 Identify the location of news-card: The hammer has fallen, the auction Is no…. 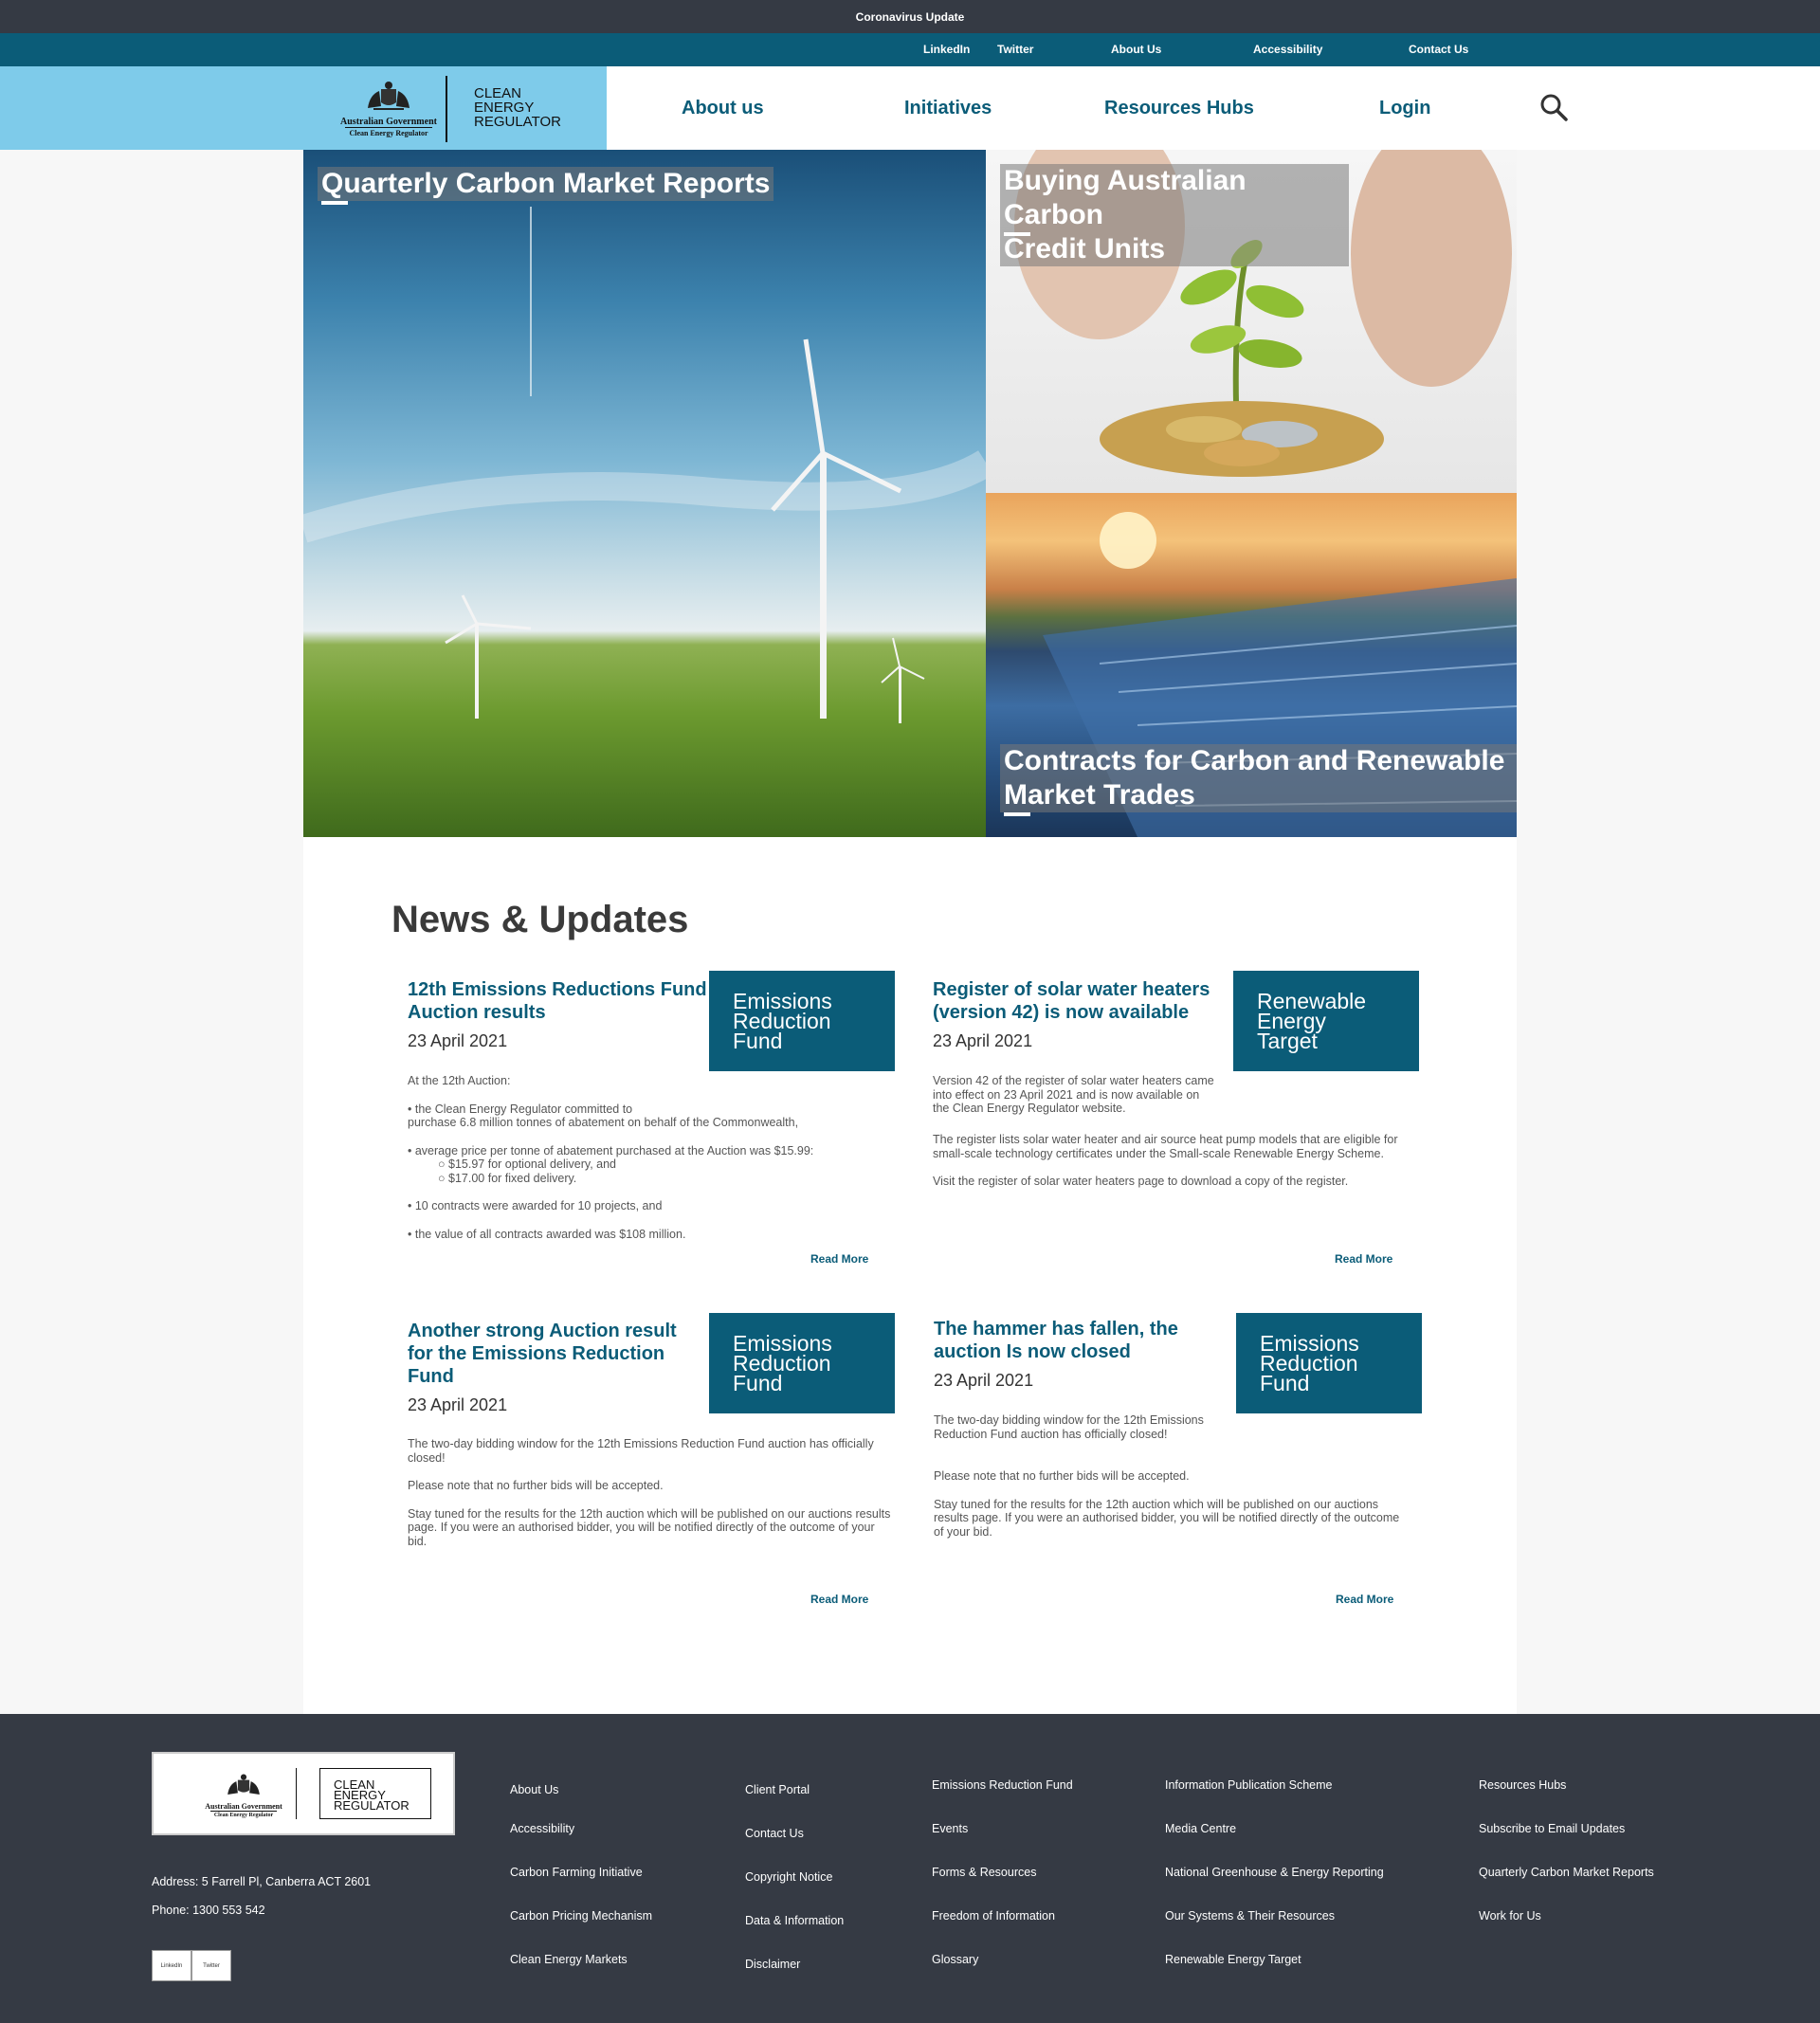
(1185, 1460).